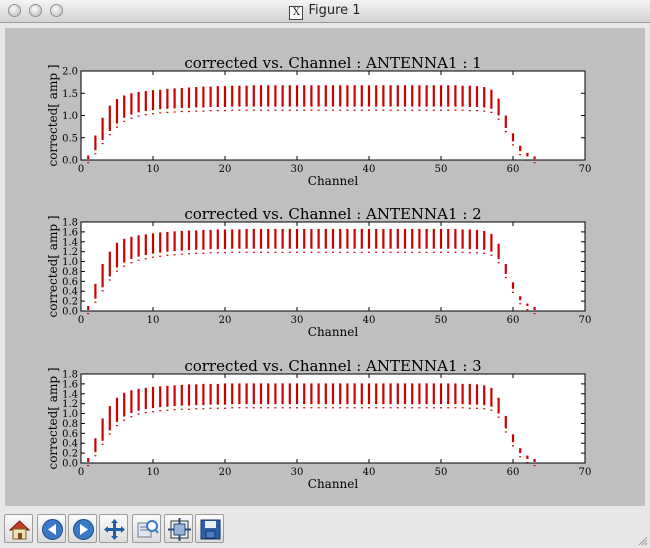 This screenshot has width=650, height=548. I want to click on resize-grip-icon, so click(642, 540).